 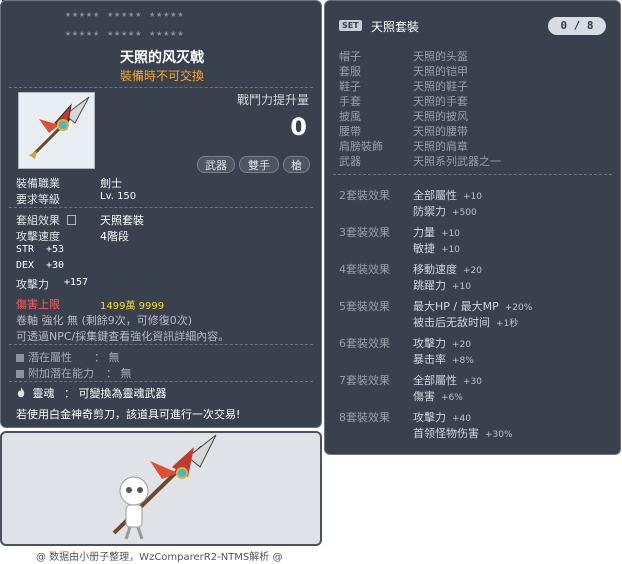 What do you see at coordinates (56, 130) in the screenshot?
I see `item-icon-frame` at bounding box center [56, 130].